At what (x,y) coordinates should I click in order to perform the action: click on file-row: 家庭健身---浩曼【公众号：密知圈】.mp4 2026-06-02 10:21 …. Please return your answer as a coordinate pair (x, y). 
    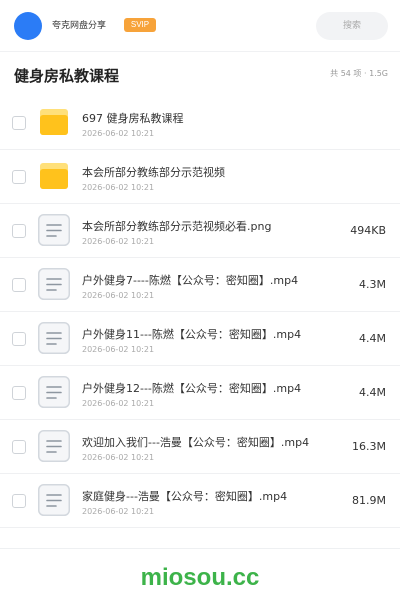
    Looking at the image, I should click on (200, 501).